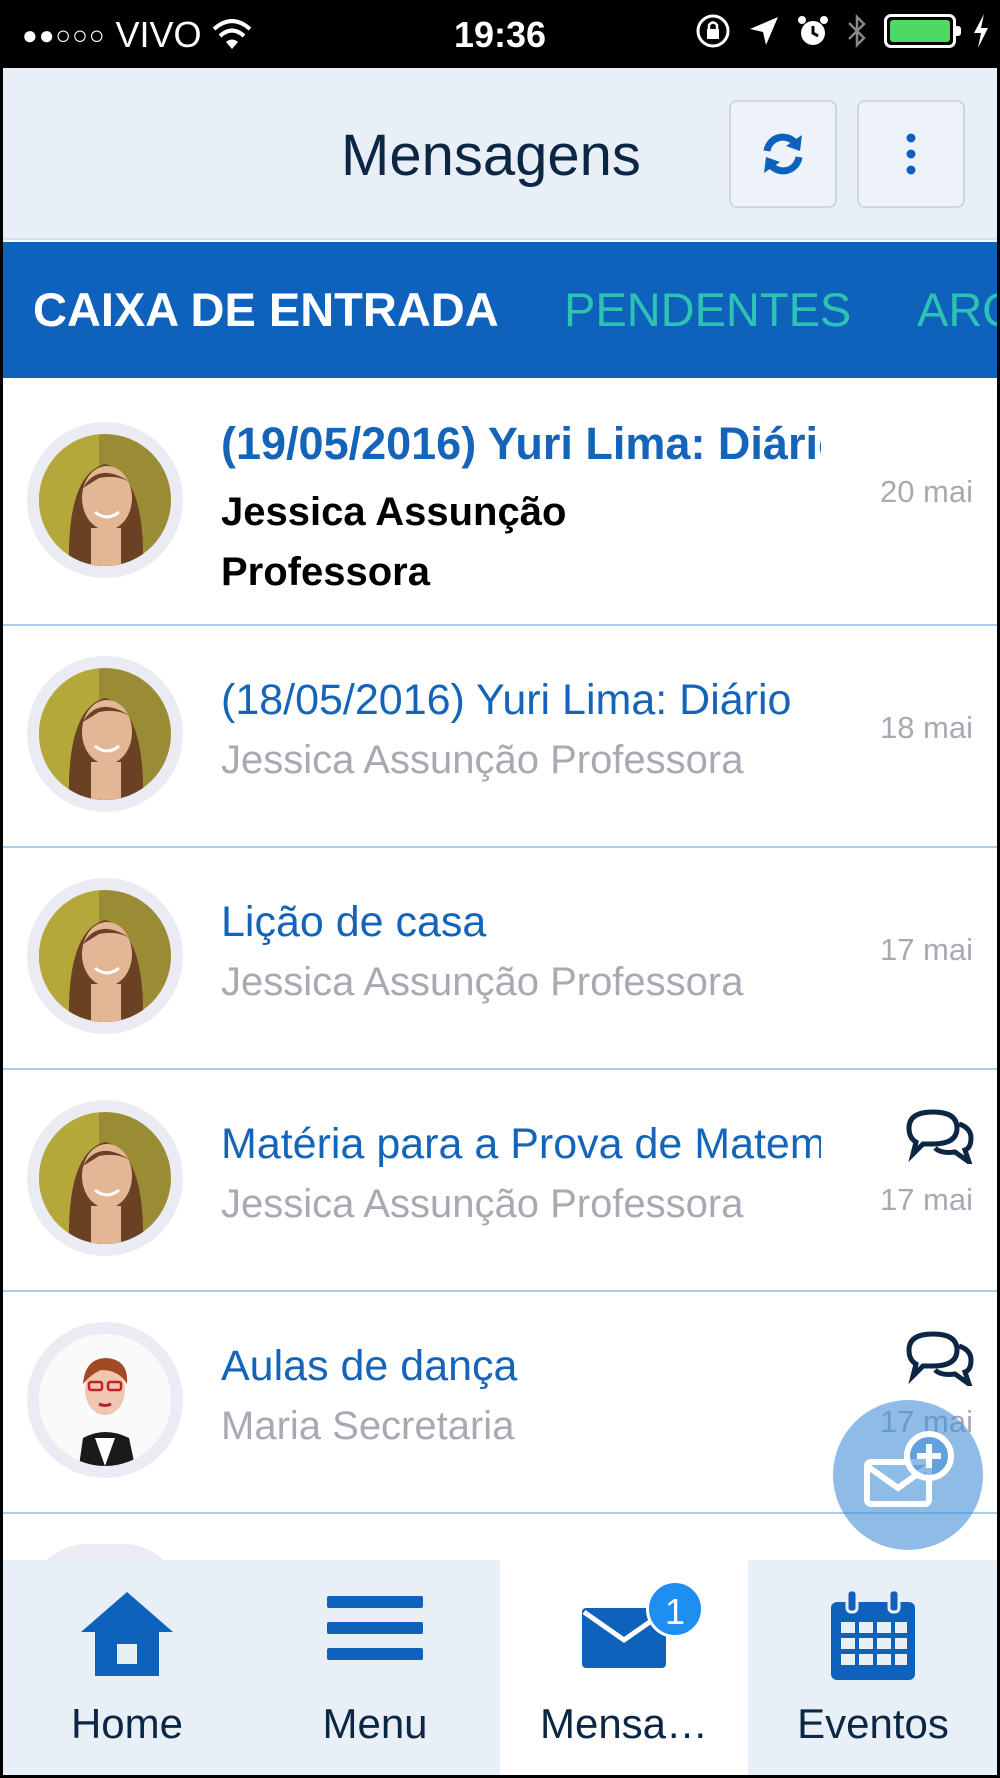  I want to click on page-title: Mensagens, so click(491, 155).